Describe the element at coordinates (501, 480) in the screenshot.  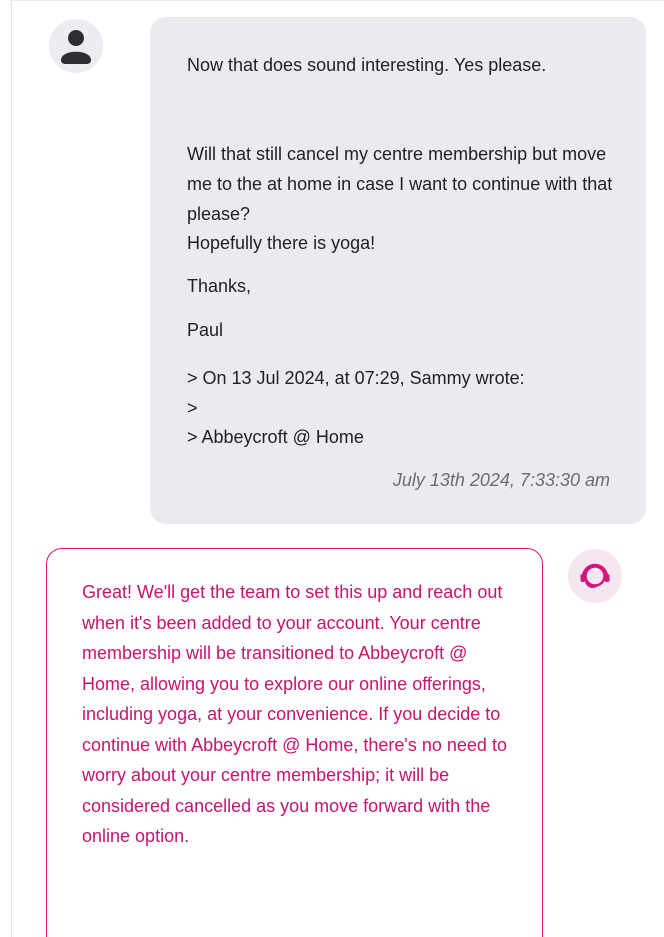
I see `message-timestamp: July 13th 2024, 7:33:30 am` at that location.